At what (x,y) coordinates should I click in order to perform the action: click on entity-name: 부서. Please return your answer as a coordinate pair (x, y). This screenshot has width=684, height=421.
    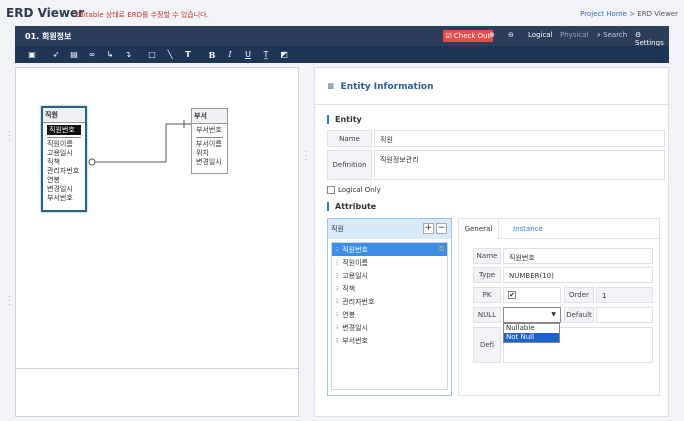
    Looking at the image, I should click on (209, 116).